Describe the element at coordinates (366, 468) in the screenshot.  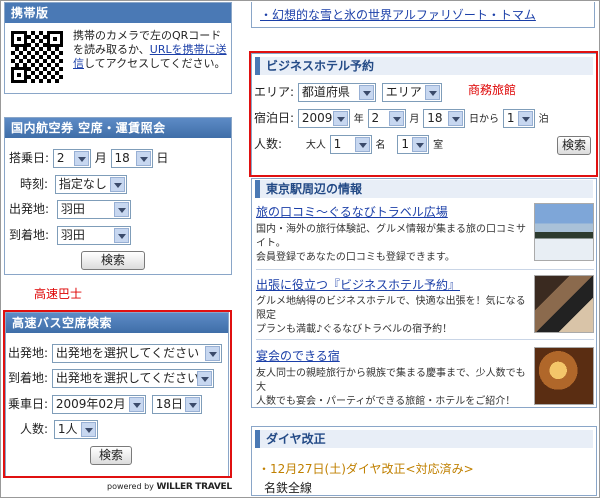
I see `diamond-news: ・12月27日(土)ダイヤ改正<対応済み>` at that location.